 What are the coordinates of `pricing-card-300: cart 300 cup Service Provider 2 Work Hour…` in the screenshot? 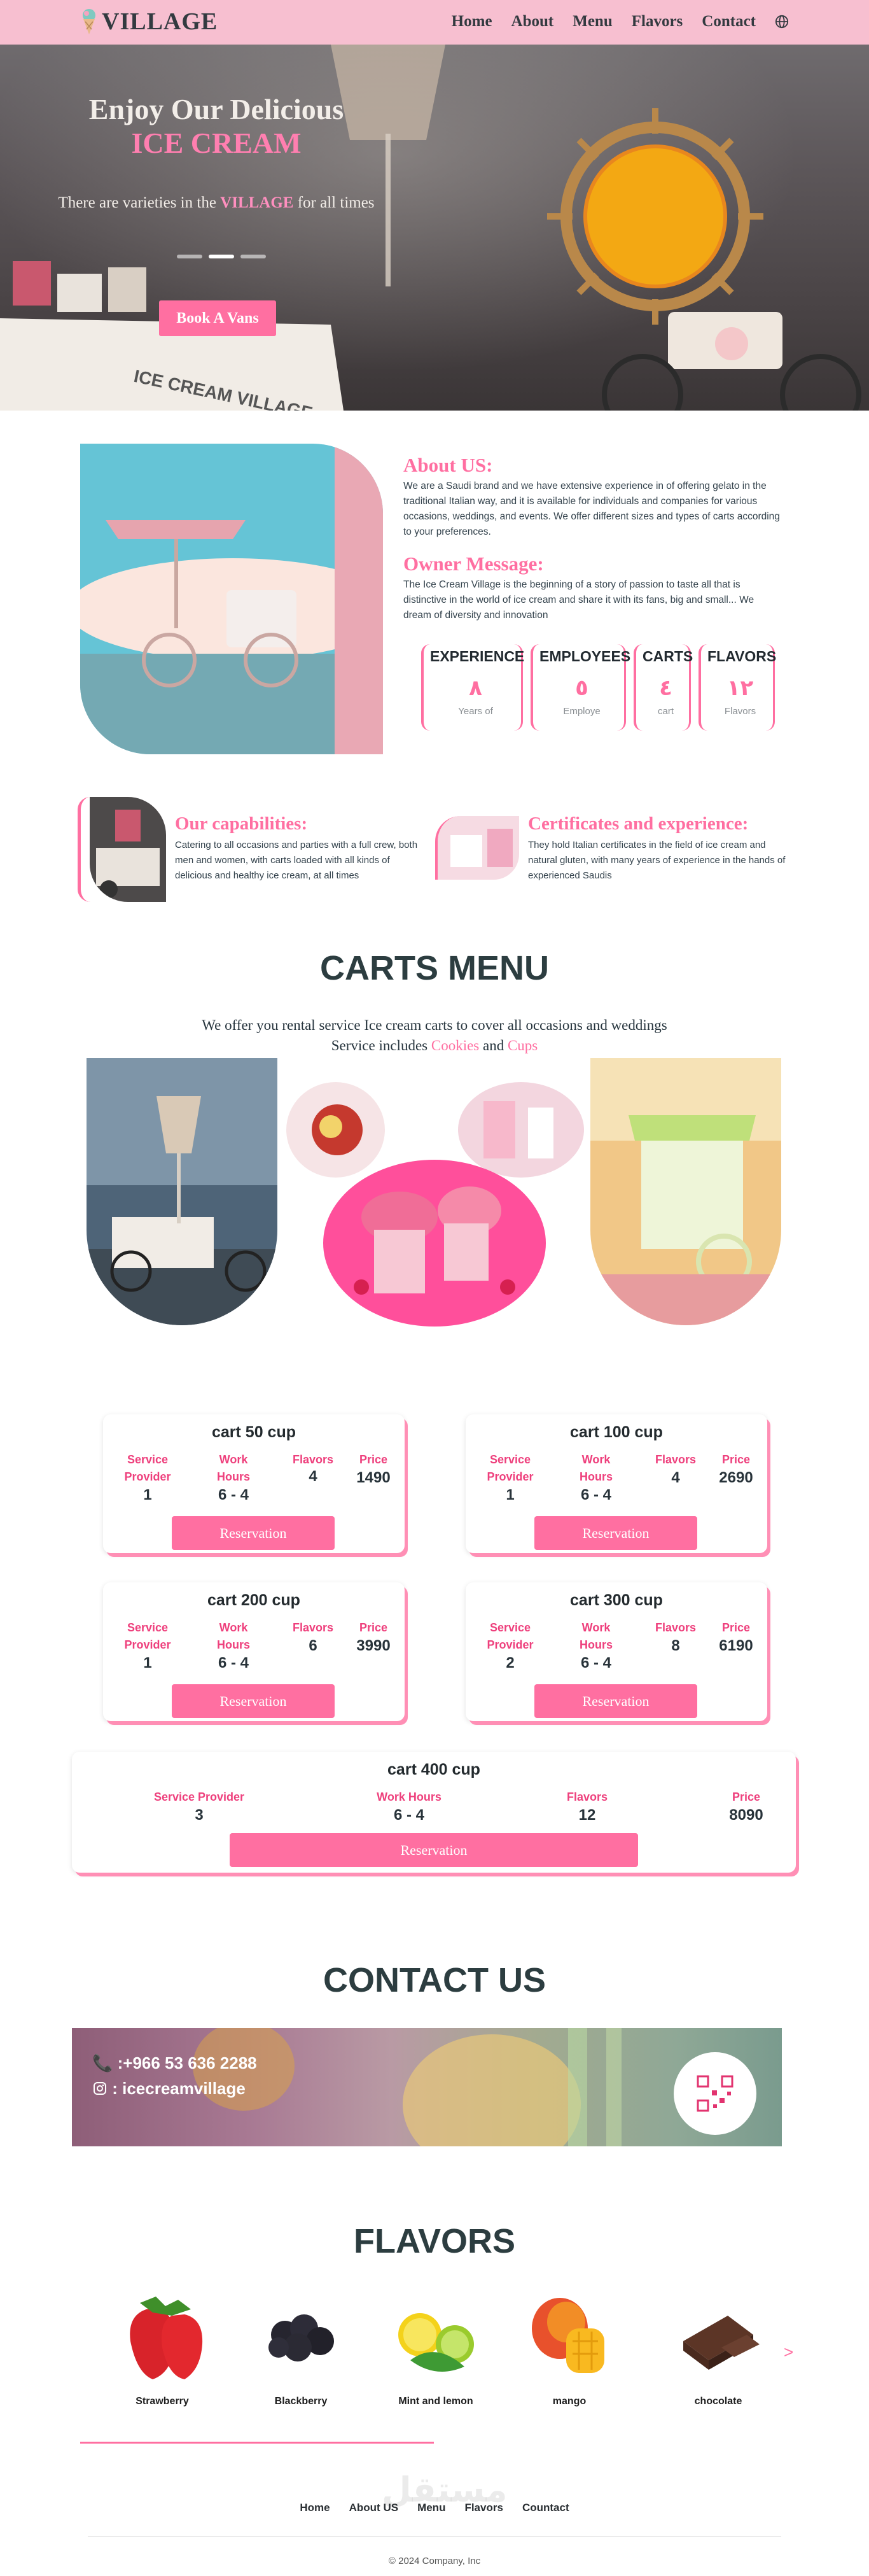 It's located at (616, 1652).